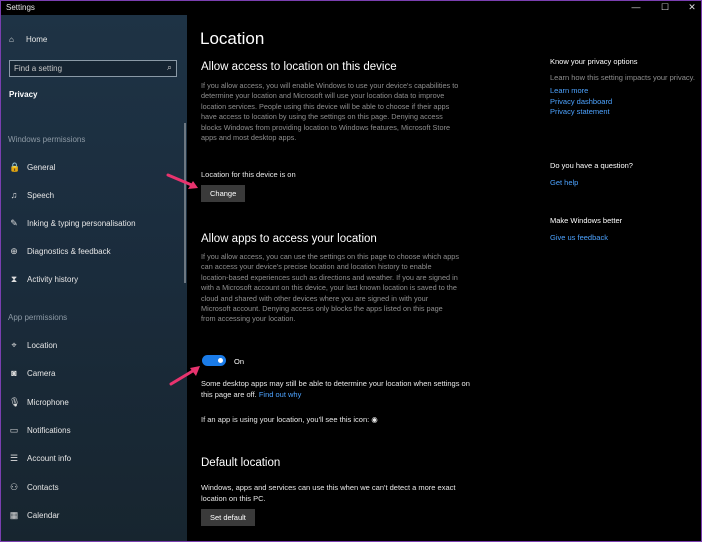 This screenshot has height=542, width=702. Describe the element at coordinates (14, 515) in the screenshot. I see `calendar-icon: ▦` at that location.